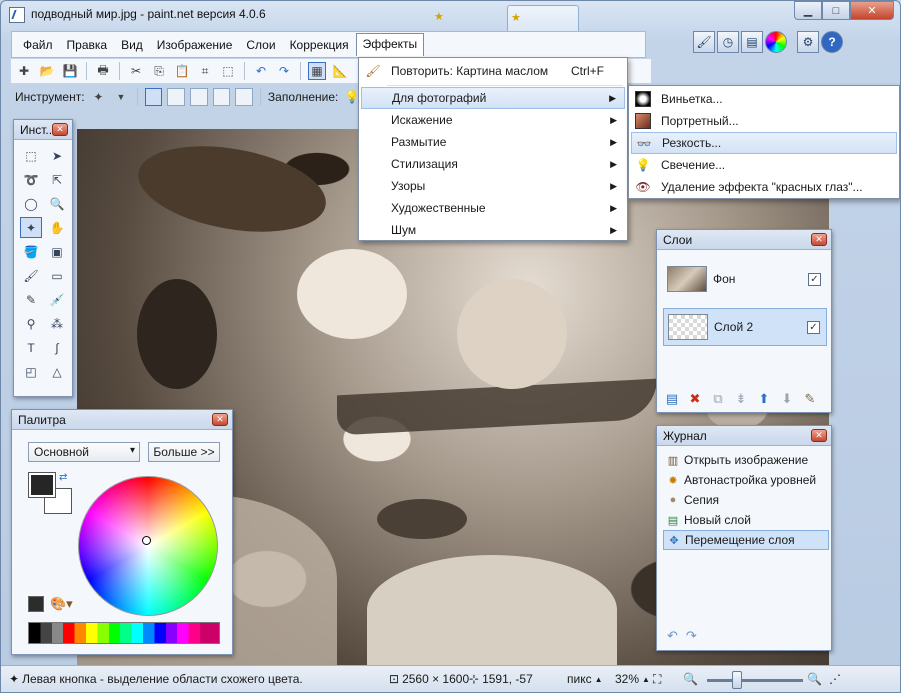  I want to click on rectangle-select-icon: ⬚, so click(31, 155).